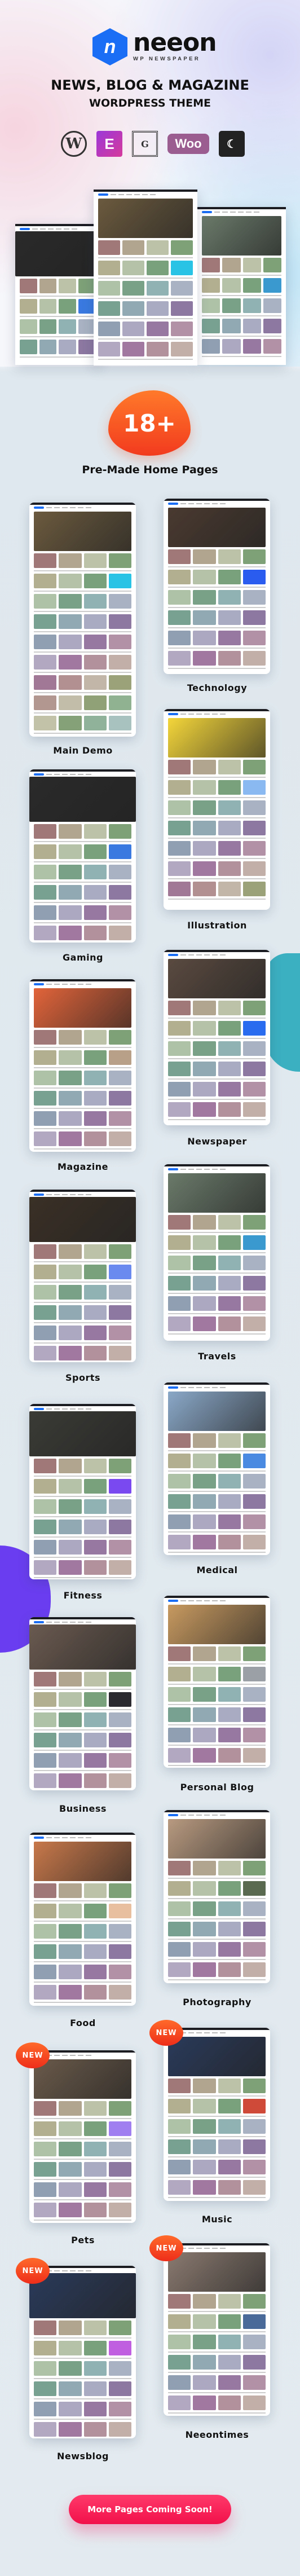  I want to click on home-page-label: Gaming, so click(83, 957).